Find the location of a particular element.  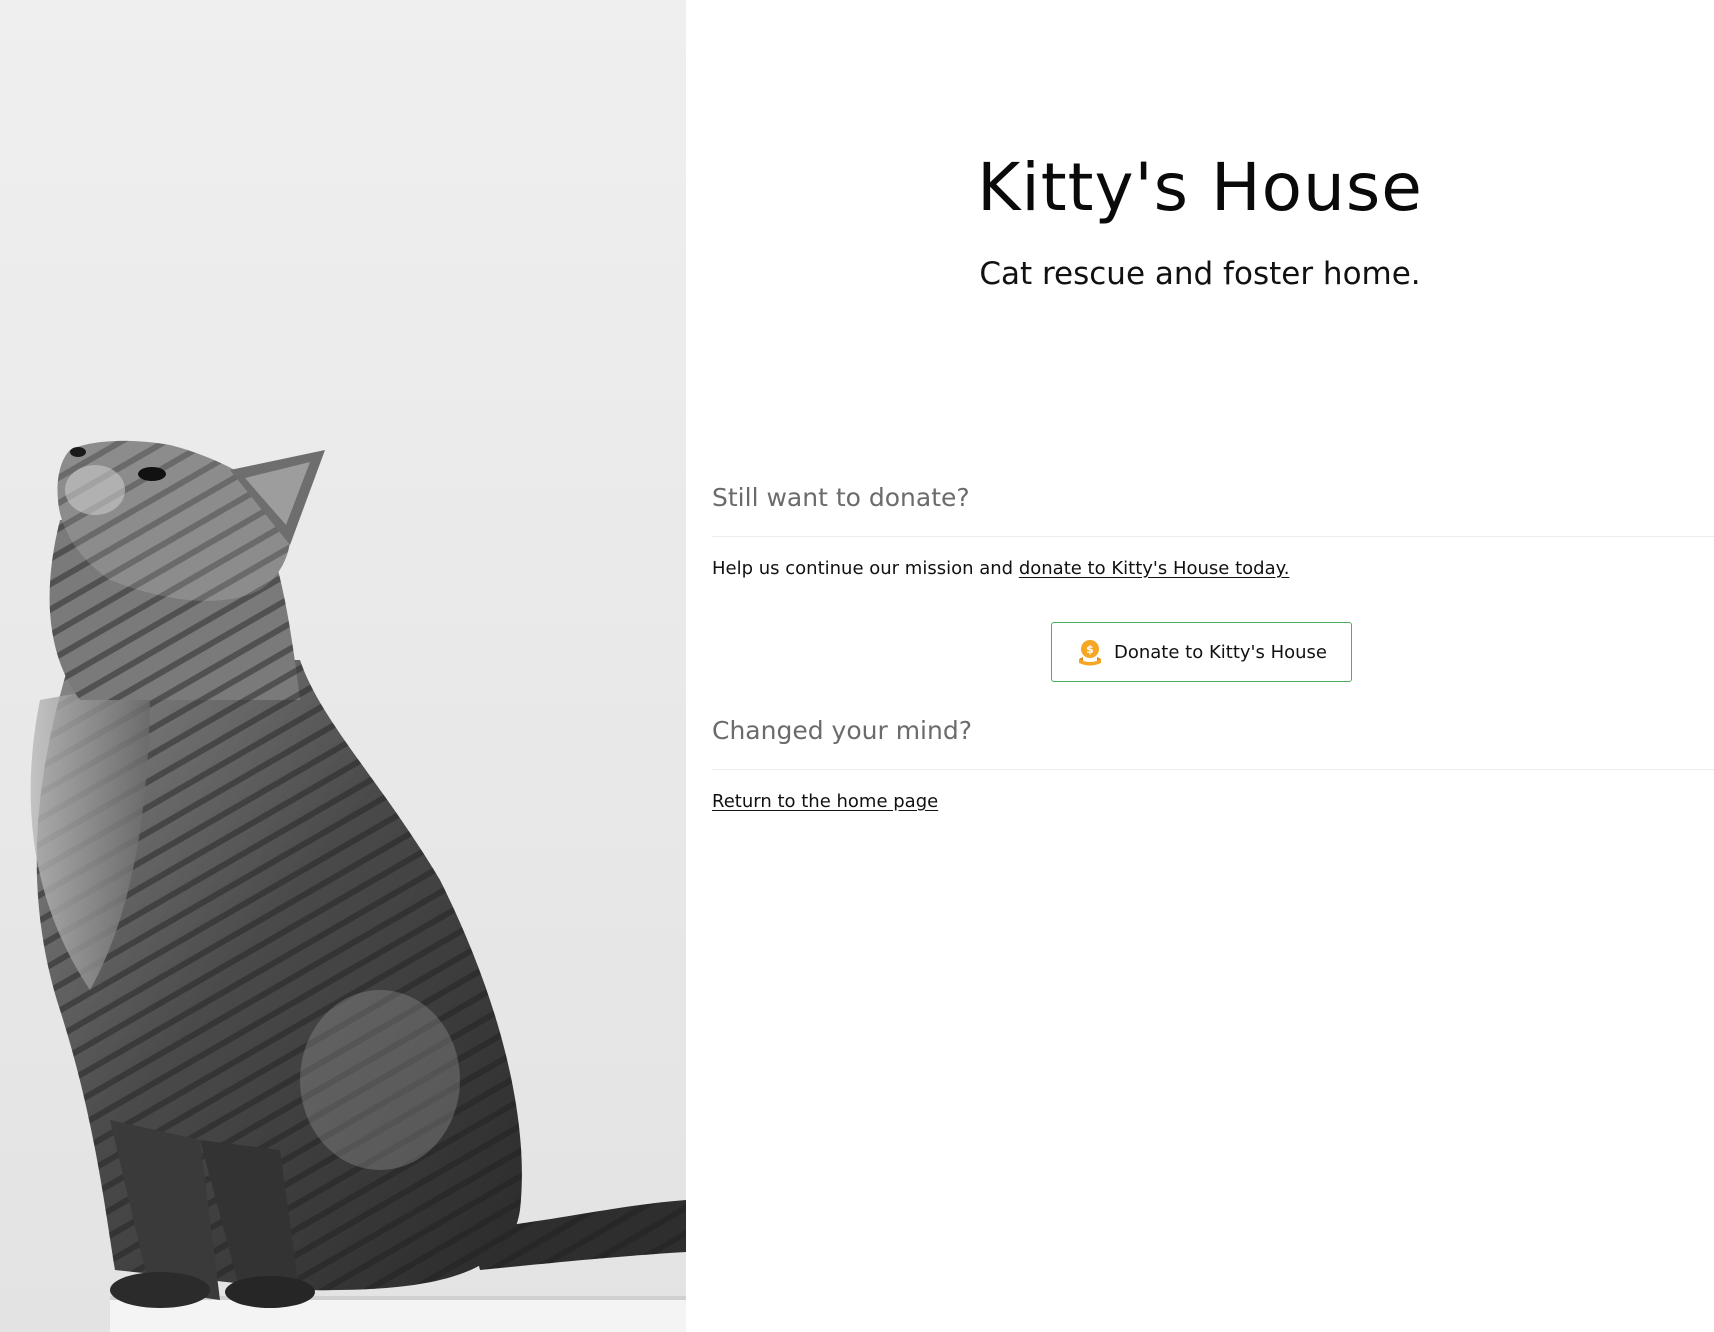

return-link-row: Return to the home page is located at coordinates (825, 801).